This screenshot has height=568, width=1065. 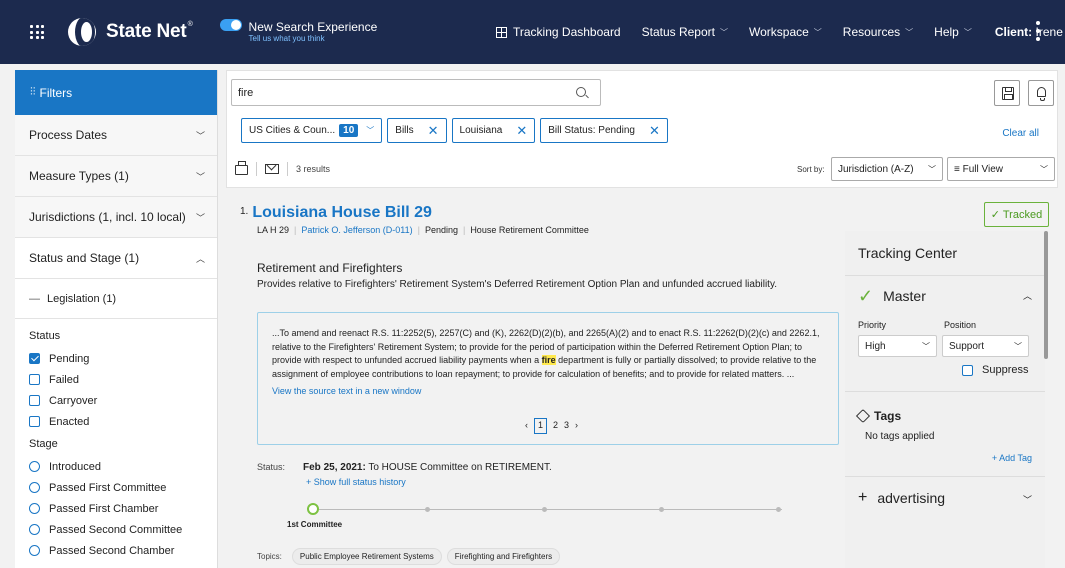 What do you see at coordinates (526, 426) in the screenshot?
I see `prev-icon: ‹` at bounding box center [526, 426].